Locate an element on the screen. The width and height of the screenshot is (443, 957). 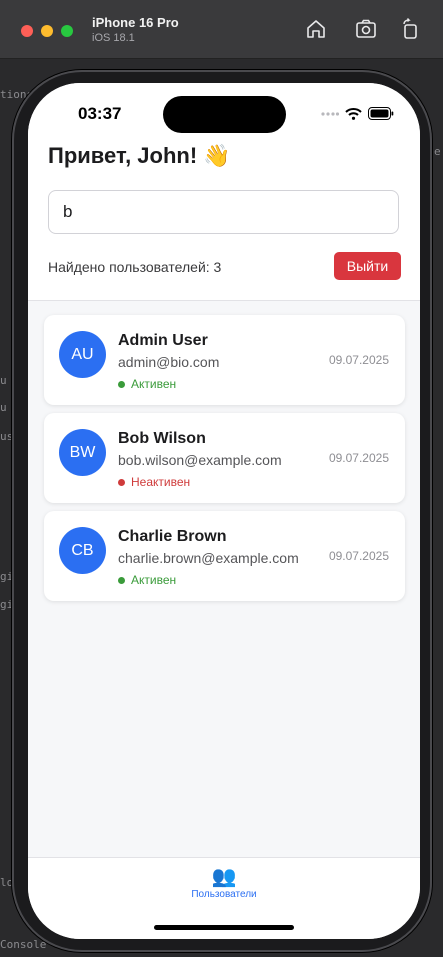
avatar: BW is located at coordinates (82, 452).